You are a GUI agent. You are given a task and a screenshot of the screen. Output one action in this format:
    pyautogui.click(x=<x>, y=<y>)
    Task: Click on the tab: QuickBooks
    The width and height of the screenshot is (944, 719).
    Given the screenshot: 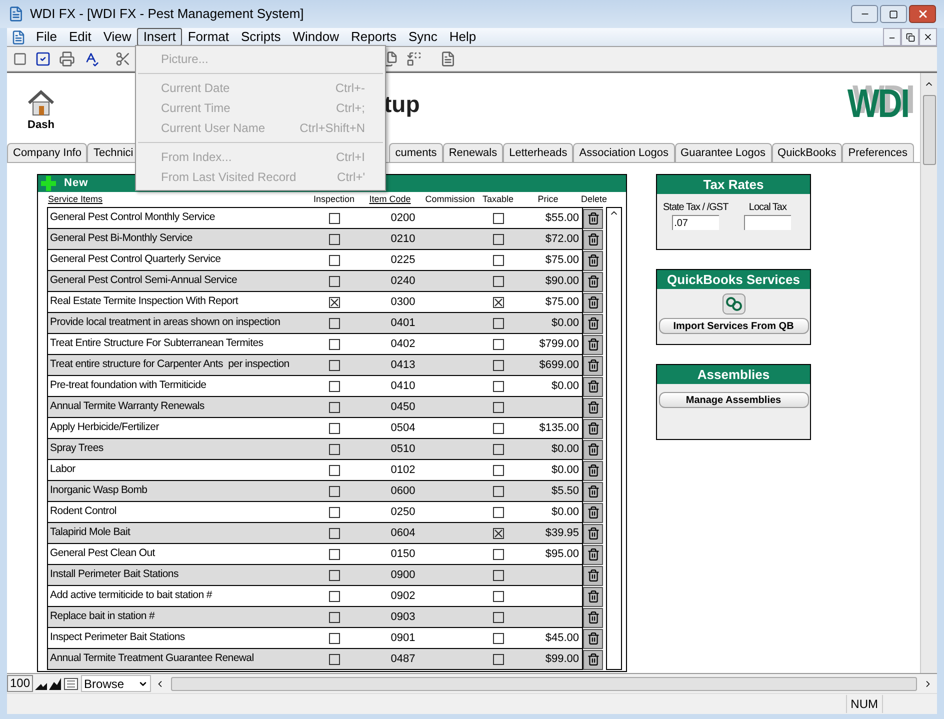 What is the action you would take?
    pyautogui.click(x=807, y=152)
    